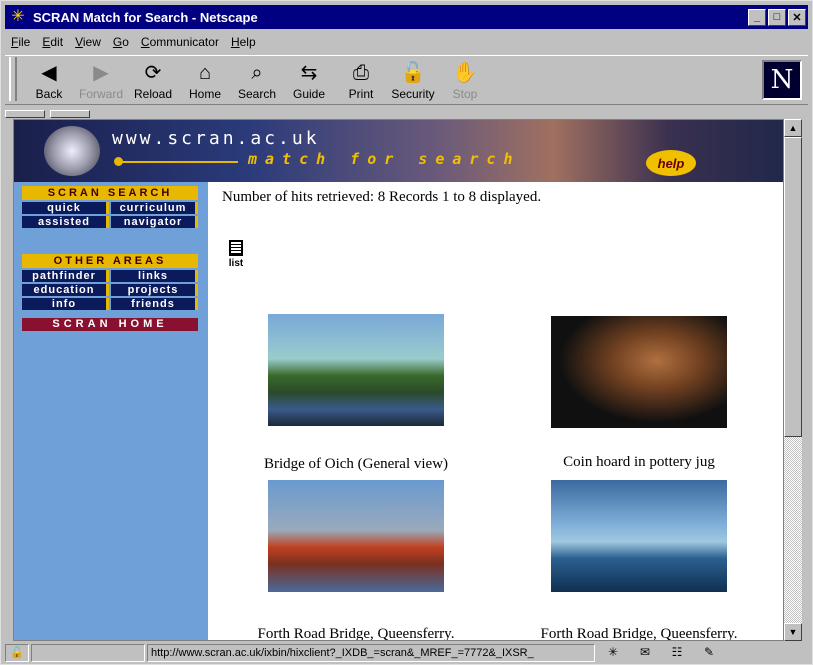 This screenshot has width=813, height=665. Describe the element at coordinates (797, 17) in the screenshot. I see `close-button: ✕` at that location.